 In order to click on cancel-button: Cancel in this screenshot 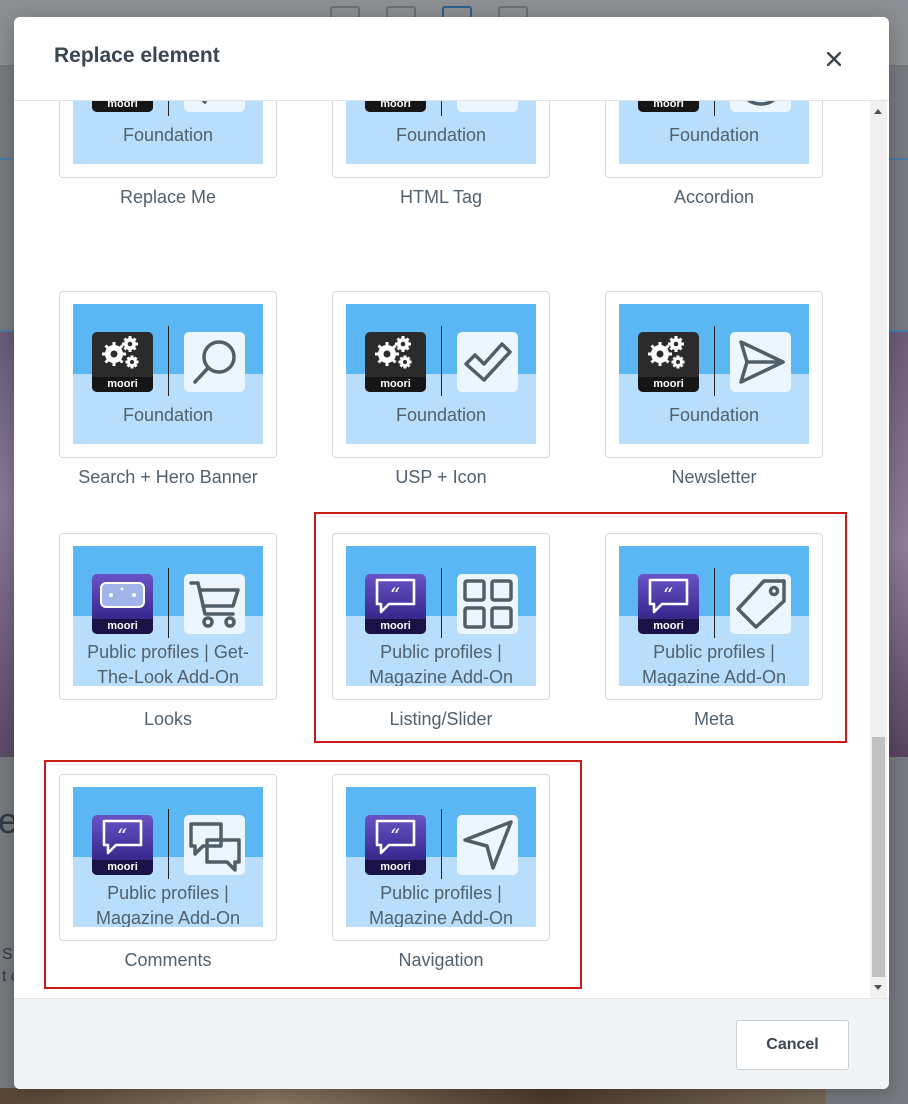, I will do `click(792, 1045)`.